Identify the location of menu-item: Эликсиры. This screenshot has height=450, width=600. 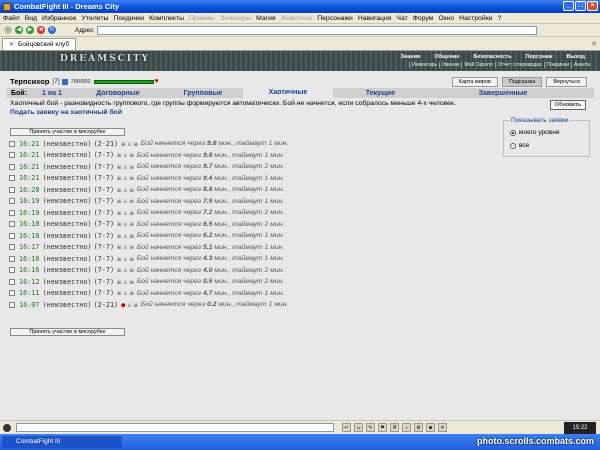
(235, 18).